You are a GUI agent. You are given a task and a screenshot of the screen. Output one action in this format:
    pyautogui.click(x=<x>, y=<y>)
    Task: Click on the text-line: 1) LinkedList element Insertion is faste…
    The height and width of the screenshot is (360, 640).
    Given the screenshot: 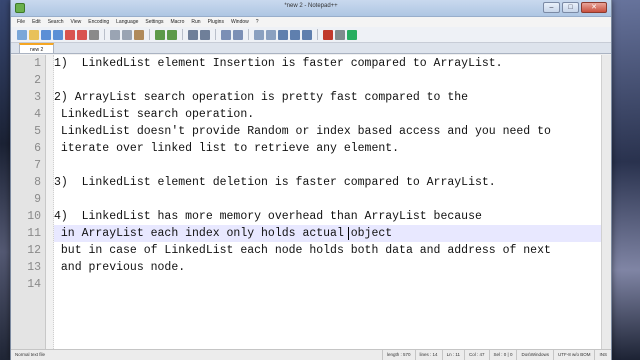 What is the action you would take?
    pyautogui.click(x=327, y=63)
    